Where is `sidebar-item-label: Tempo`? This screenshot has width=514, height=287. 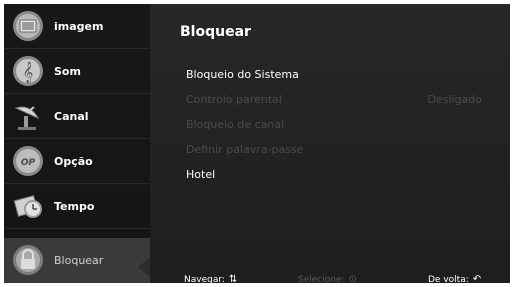
sidebar-item-label: Tempo is located at coordinates (74, 206).